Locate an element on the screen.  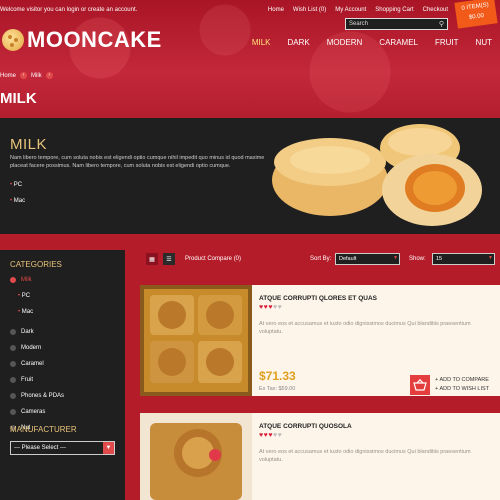
list-view-button: ☰ is located at coordinates (169, 259).